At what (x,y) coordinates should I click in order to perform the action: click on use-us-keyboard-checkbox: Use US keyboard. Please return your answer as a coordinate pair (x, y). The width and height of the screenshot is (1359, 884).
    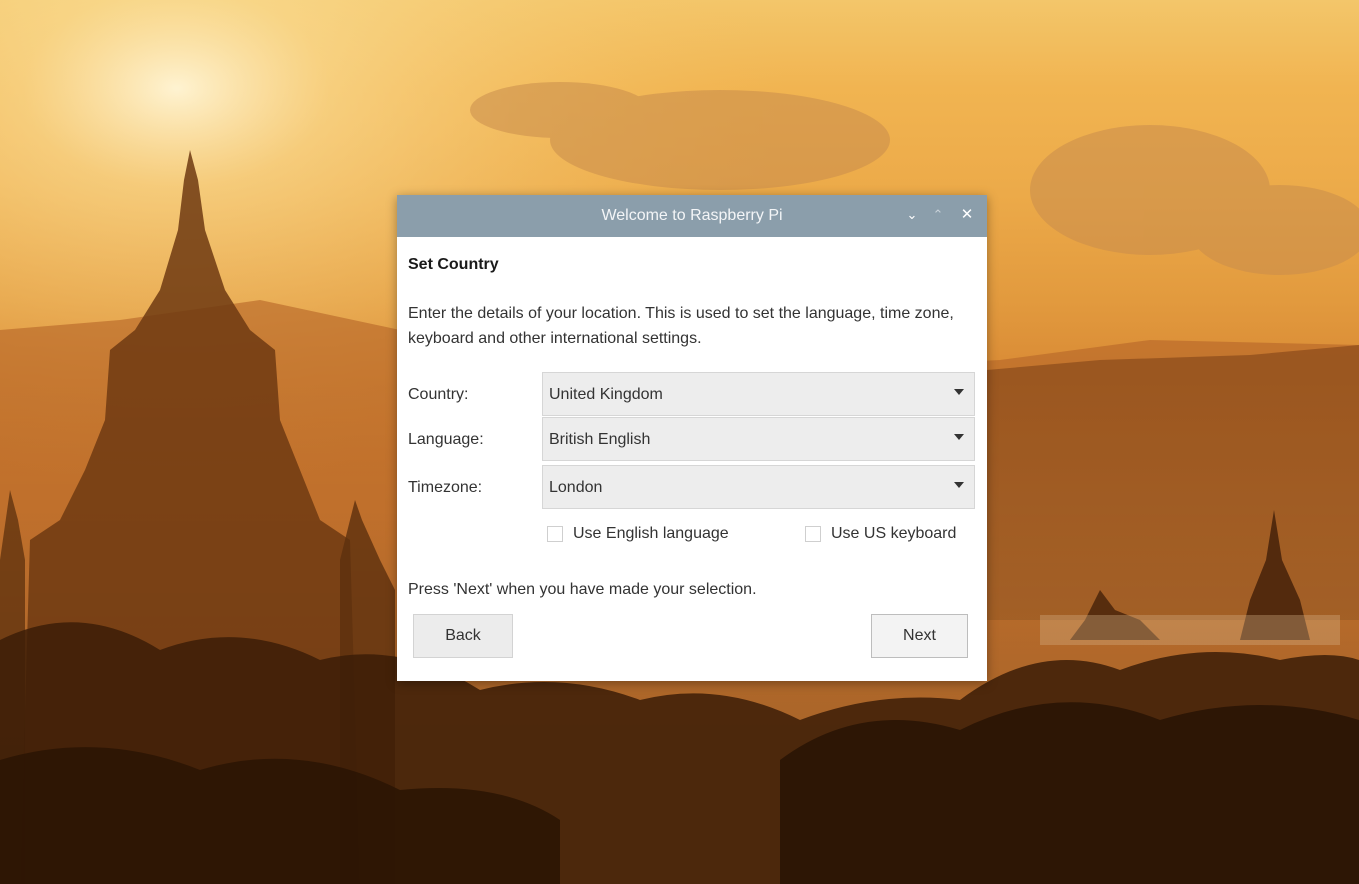
    Looking at the image, I should click on (895, 535).